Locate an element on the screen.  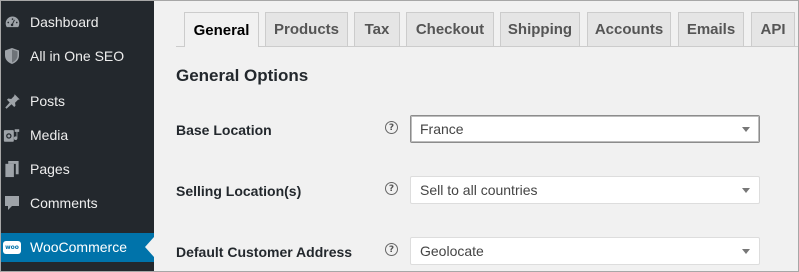
sidebar-item-label: Posts is located at coordinates (48, 101).